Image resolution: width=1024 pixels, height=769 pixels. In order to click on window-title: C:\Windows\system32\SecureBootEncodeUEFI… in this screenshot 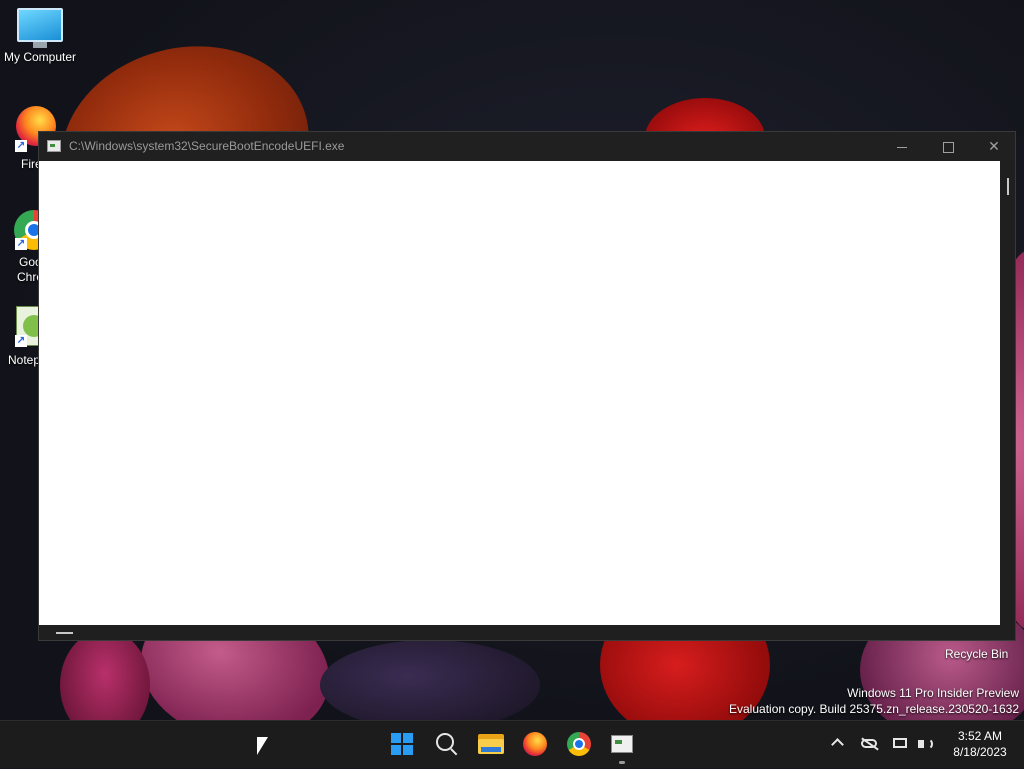, I will do `click(207, 146)`.